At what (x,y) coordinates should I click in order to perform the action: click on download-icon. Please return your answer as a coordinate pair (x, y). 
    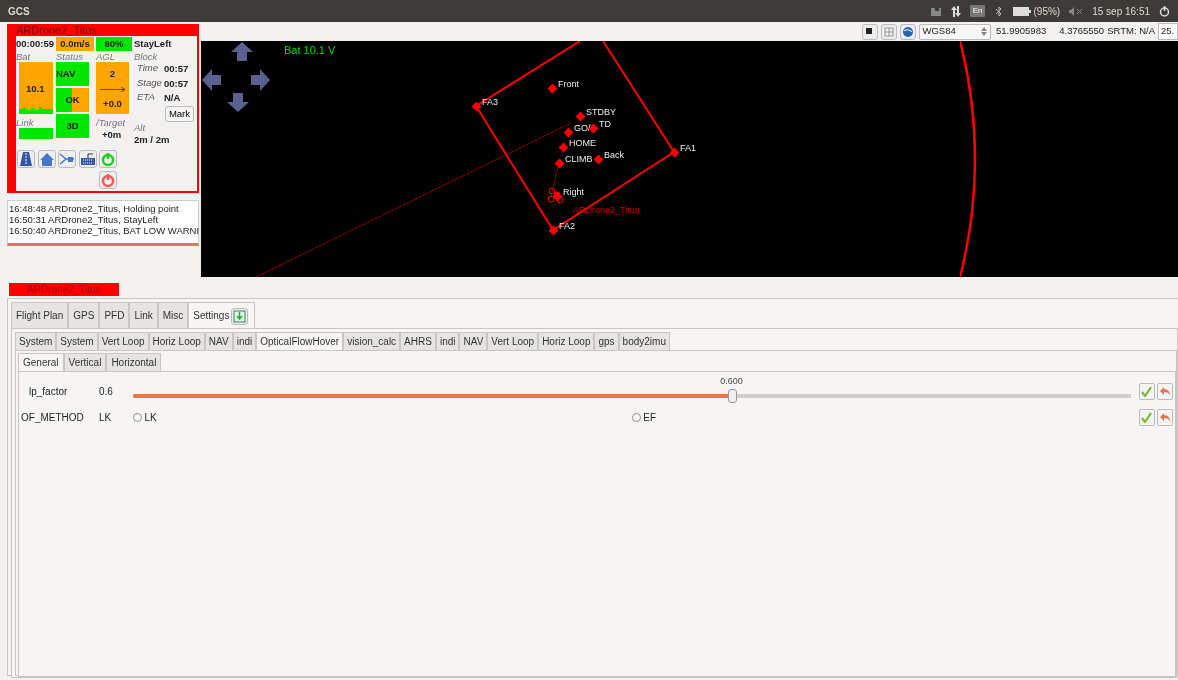
    Looking at the image, I should click on (240, 316).